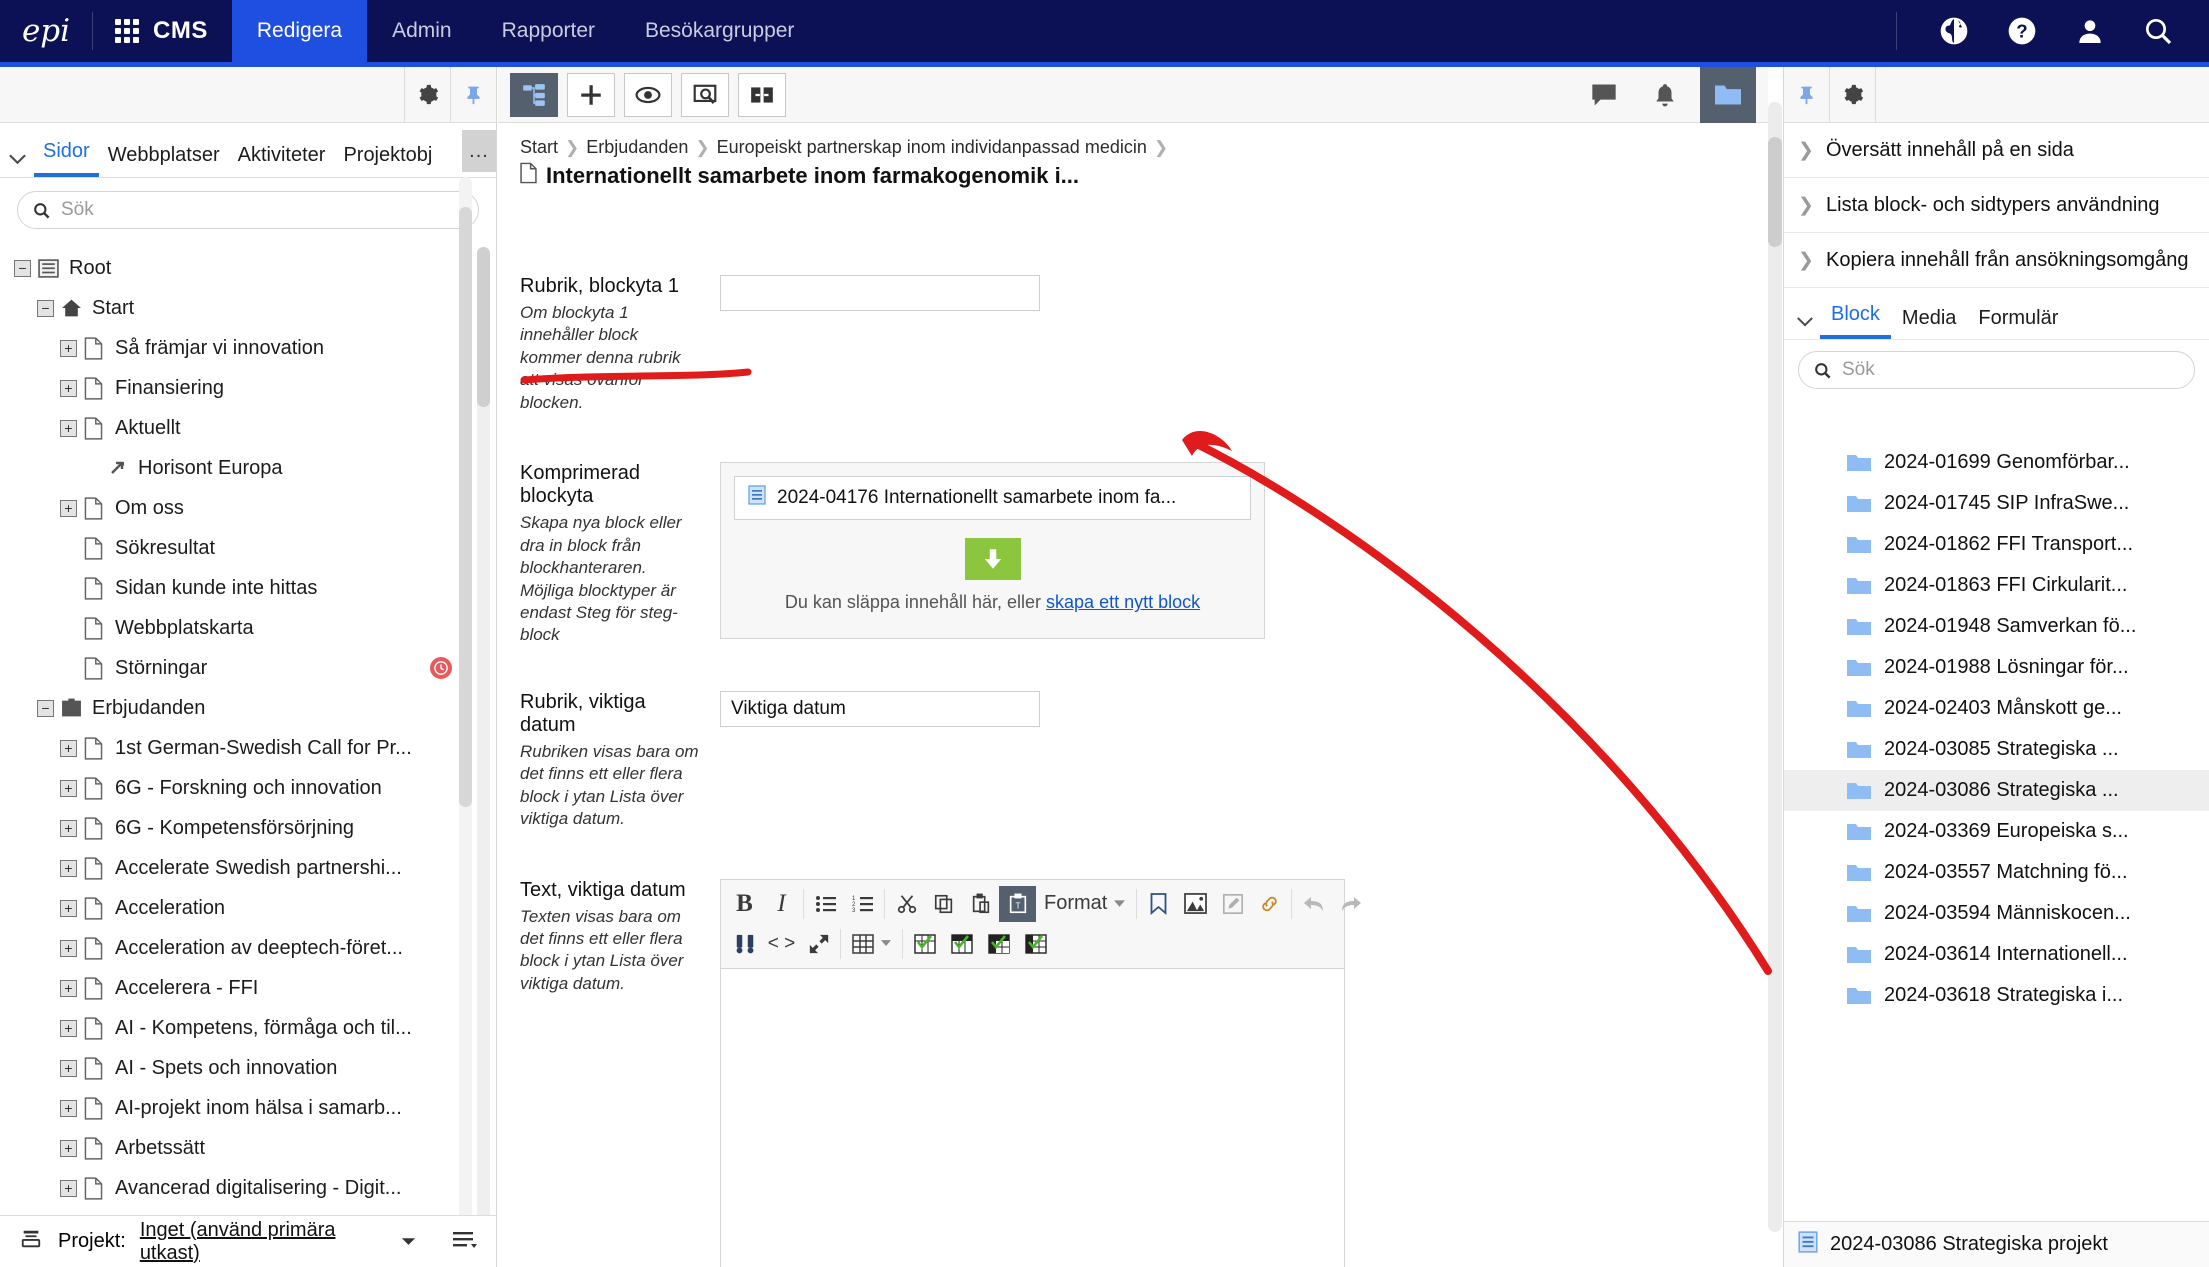 This screenshot has width=2209, height=1267. I want to click on preview-icon, so click(648, 94).